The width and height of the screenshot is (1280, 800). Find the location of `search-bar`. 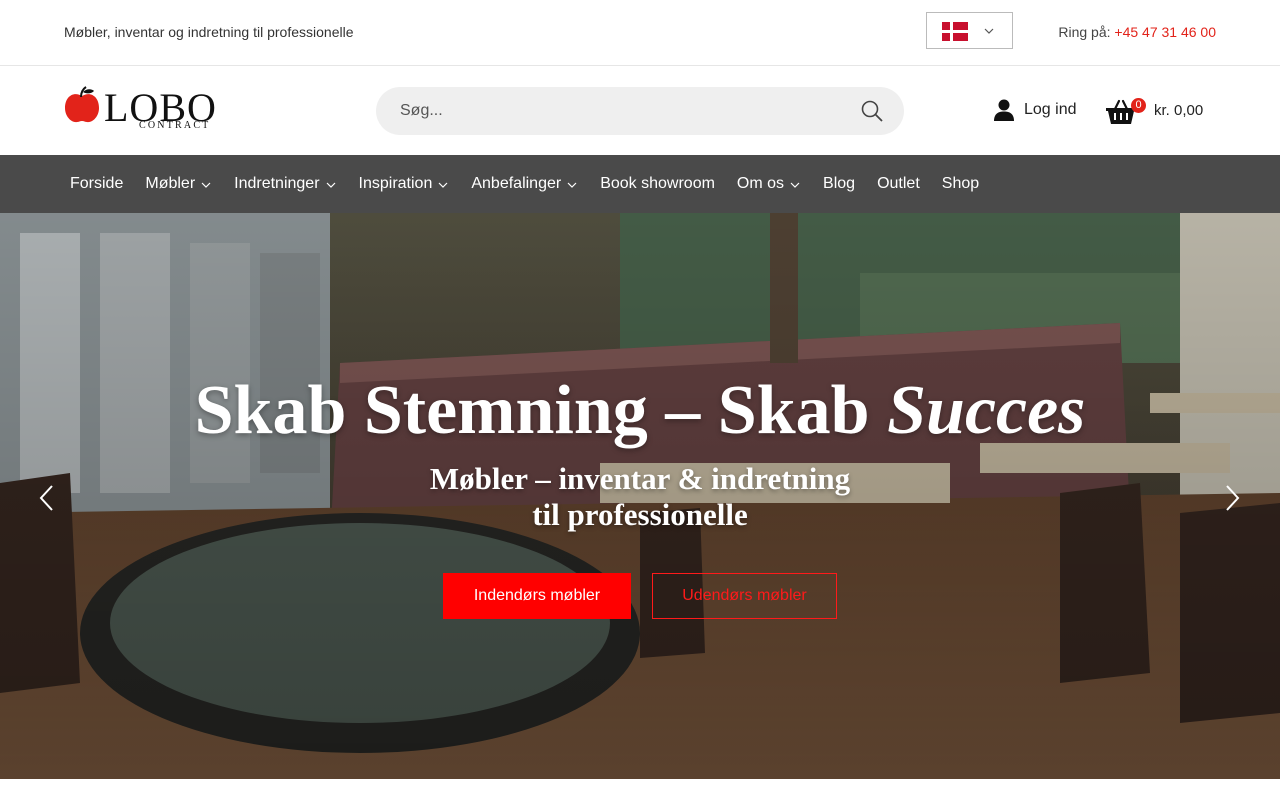

search-bar is located at coordinates (640, 111).